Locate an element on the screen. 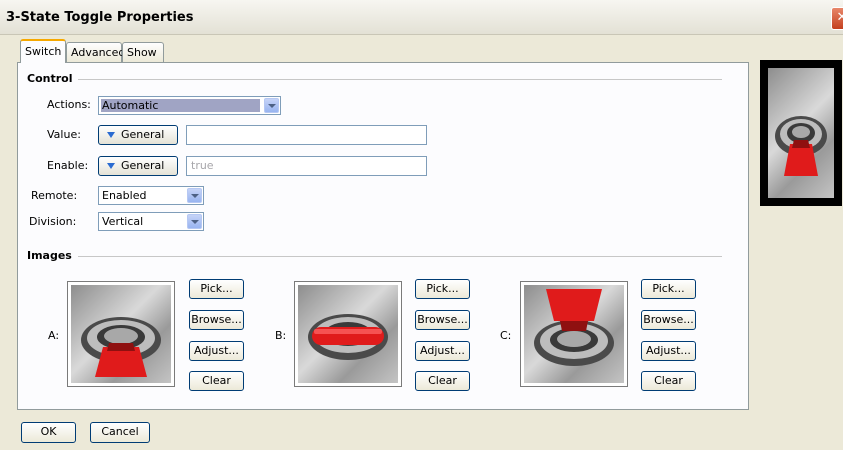 Image resolution: width=843 pixels, height=450 pixels. close-button: ✕ is located at coordinates (837, 18).